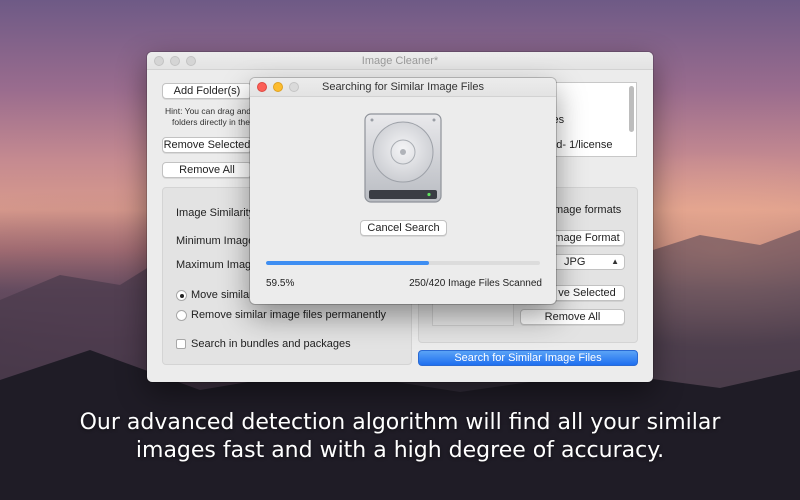 Image resolution: width=800 pixels, height=500 pixels. What do you see at coordinates (271, 344) in the screenshot?
I see `search-bundles-label: Search in bundles and packages` at bounding box center [271, 344].